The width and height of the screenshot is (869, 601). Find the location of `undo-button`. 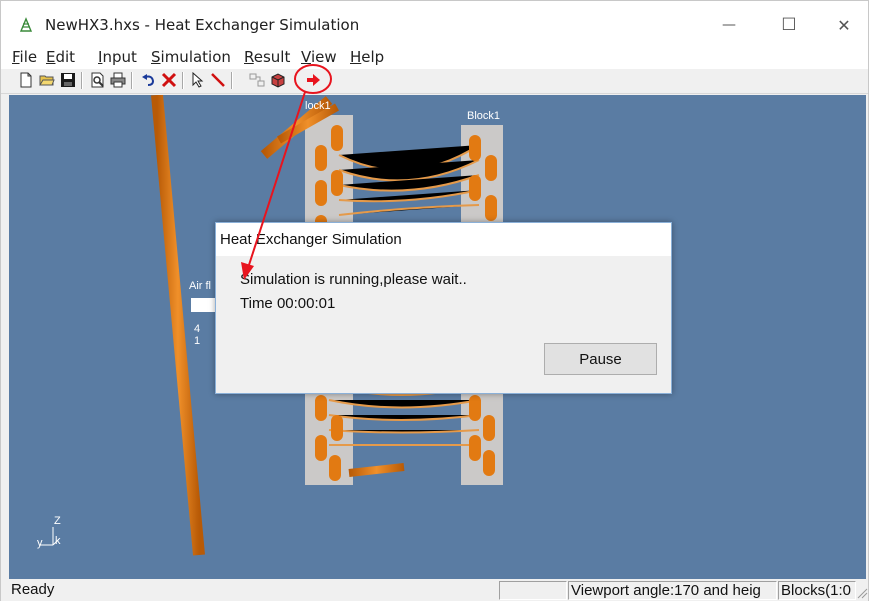

undo-button is located at coordinates (149, 80).